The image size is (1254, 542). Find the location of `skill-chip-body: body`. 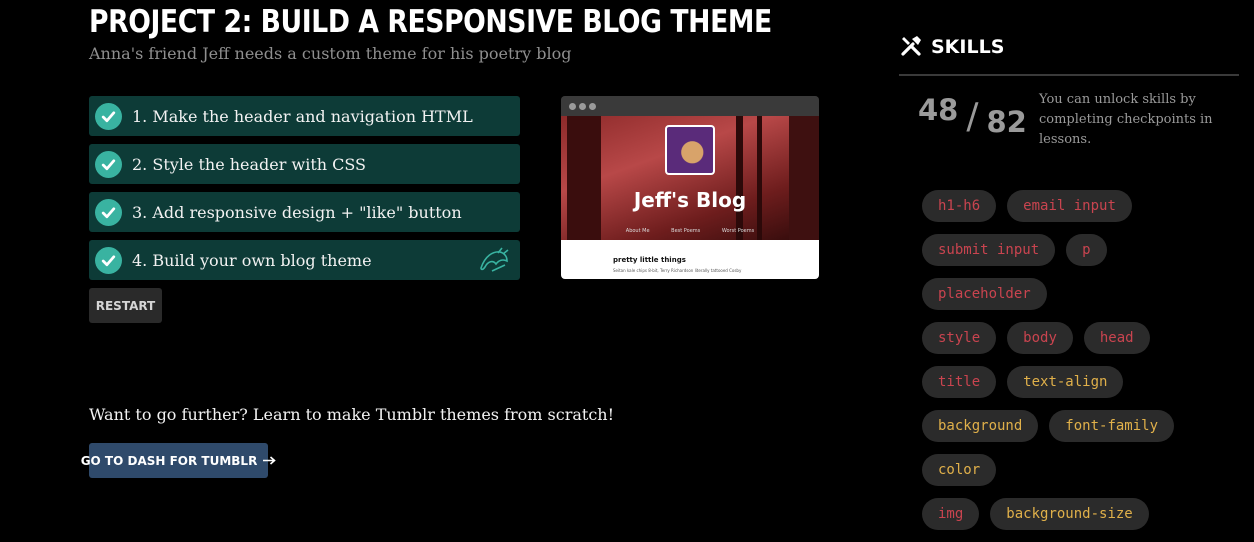

skill-chip-body: body is located at coordinates (1040, 338).